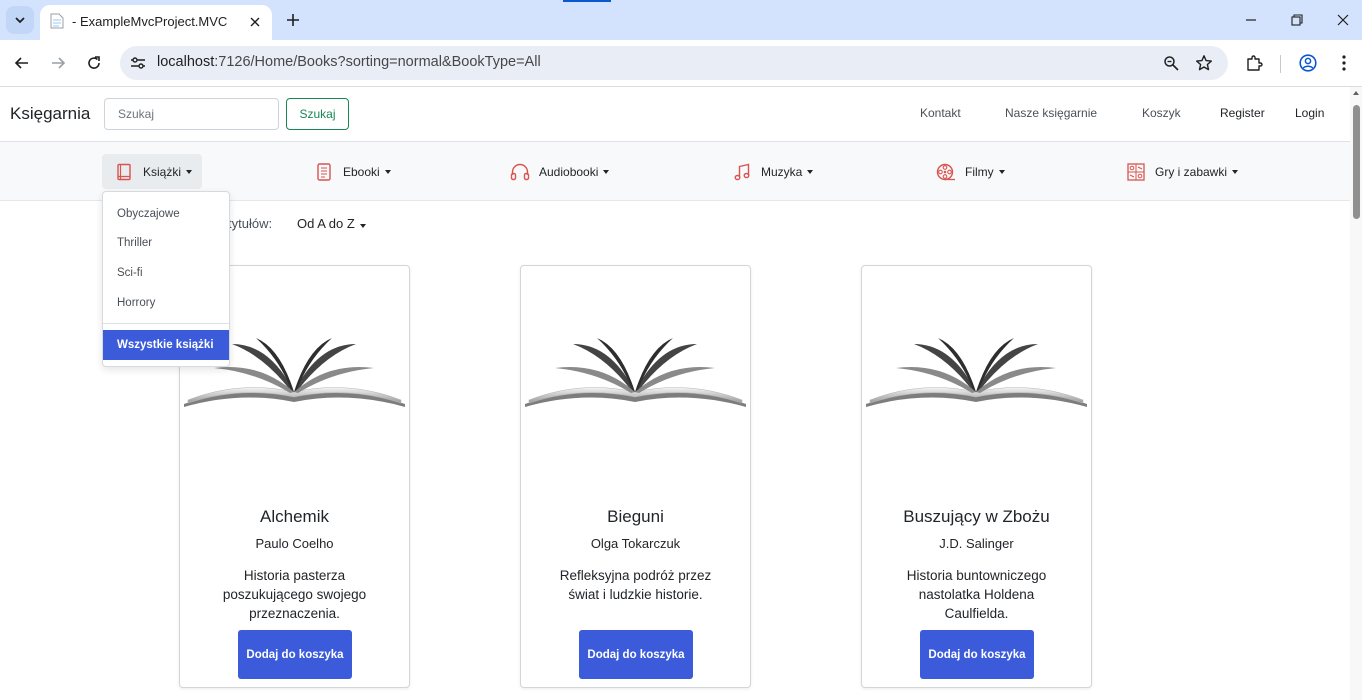  What do you see at coordinates (50, 114) in the screenshot?
I see `brand-logo: Księgarnia` at bounding box center [50, 114].